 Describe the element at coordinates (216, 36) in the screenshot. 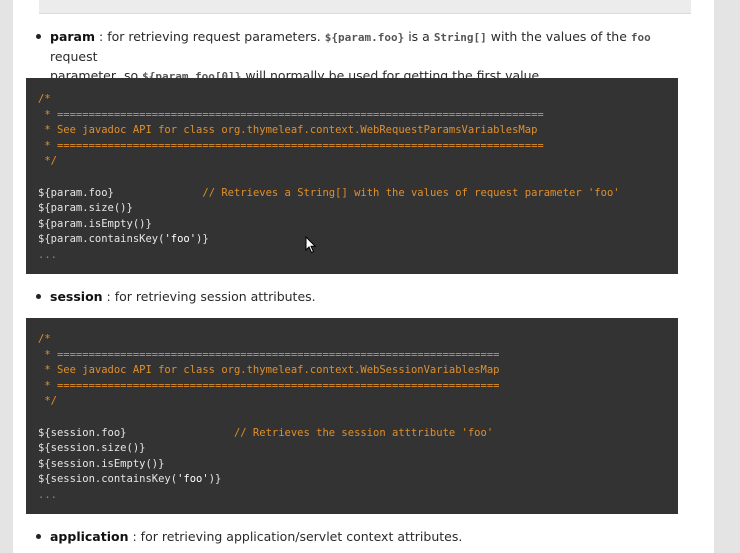

I see `description-text: for retrieving request parameters.` at that location.